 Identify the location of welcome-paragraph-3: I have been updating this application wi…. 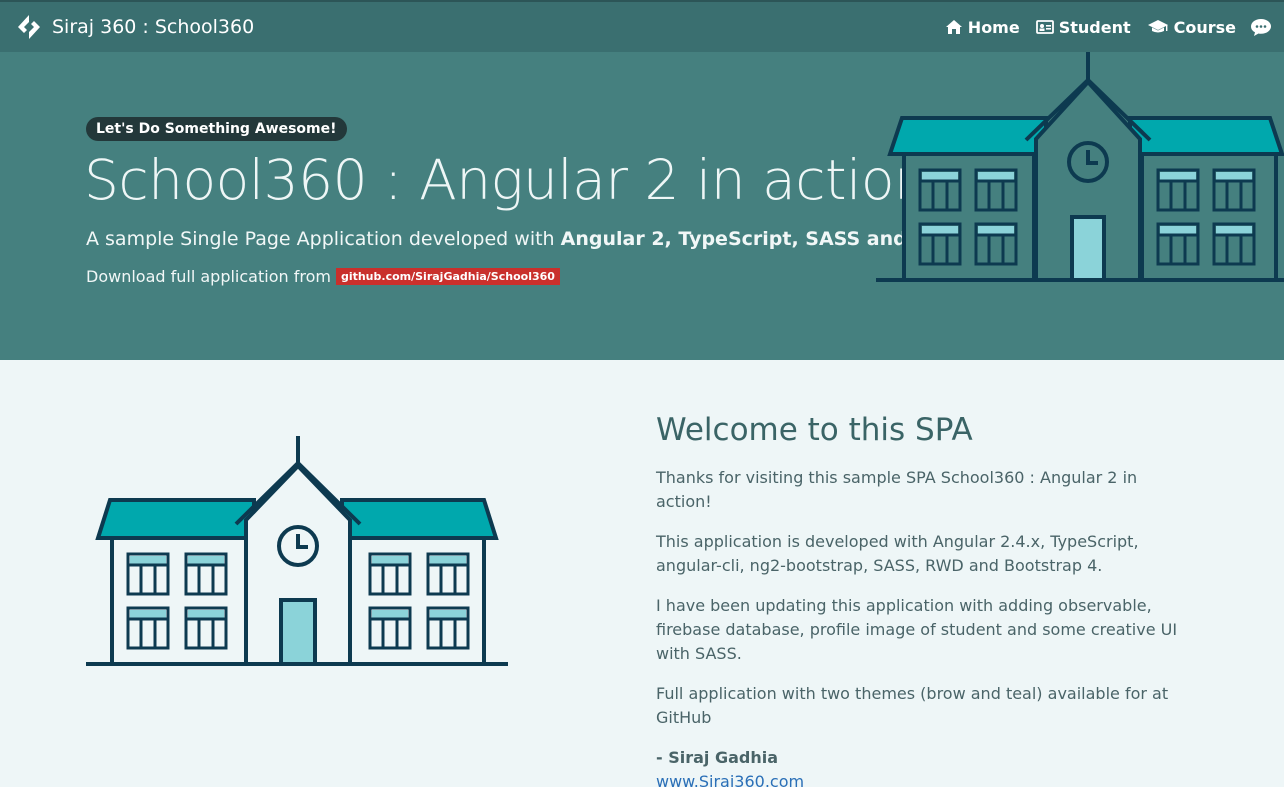
(917, 629).